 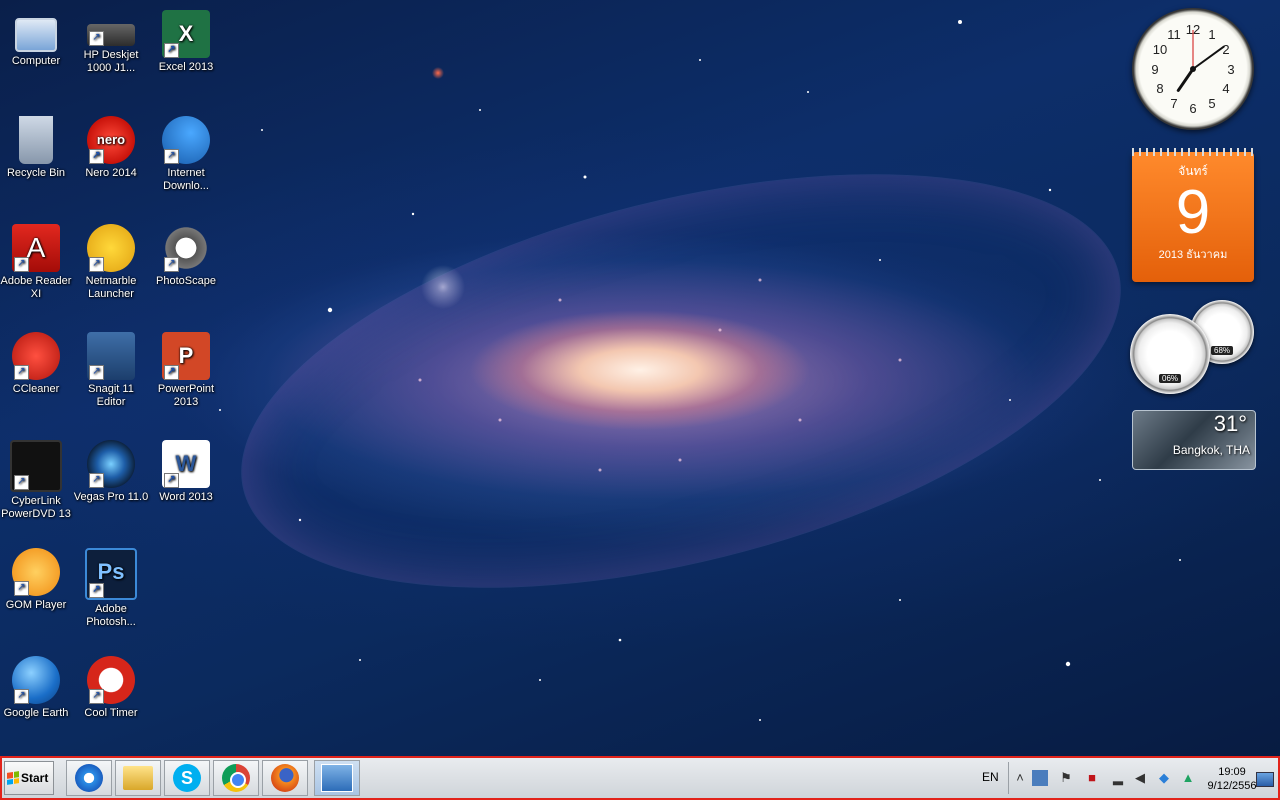 I want to click on nero-glyph: nero, so click(x=111, y=139).